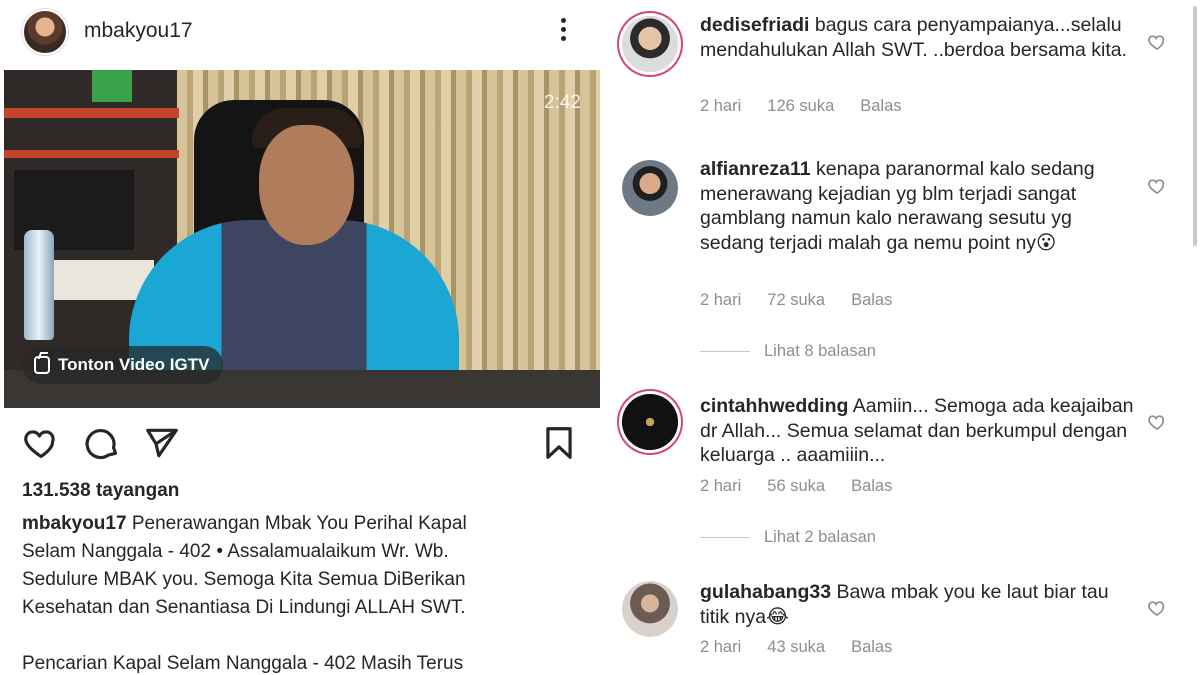 The height and width of the screenshot is (675, 1200). I want to click on view-replies-button: Lihat 8 balasan, so click(788, 351).